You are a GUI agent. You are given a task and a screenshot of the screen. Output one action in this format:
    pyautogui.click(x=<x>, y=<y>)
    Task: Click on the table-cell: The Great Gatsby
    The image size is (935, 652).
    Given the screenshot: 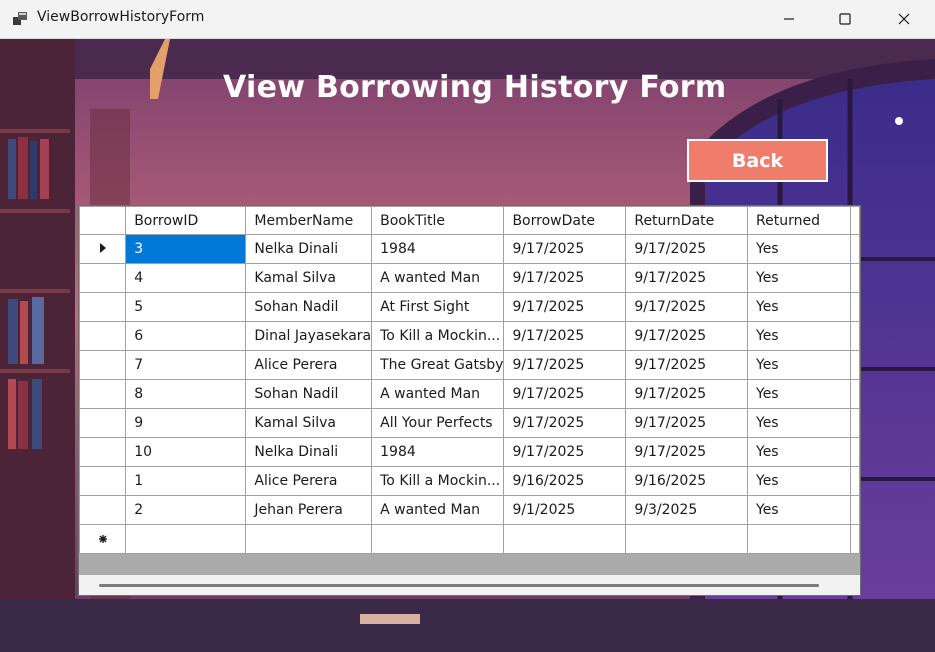 What is the action you would take?
    pyautogui.click(x=438, y=365)
    